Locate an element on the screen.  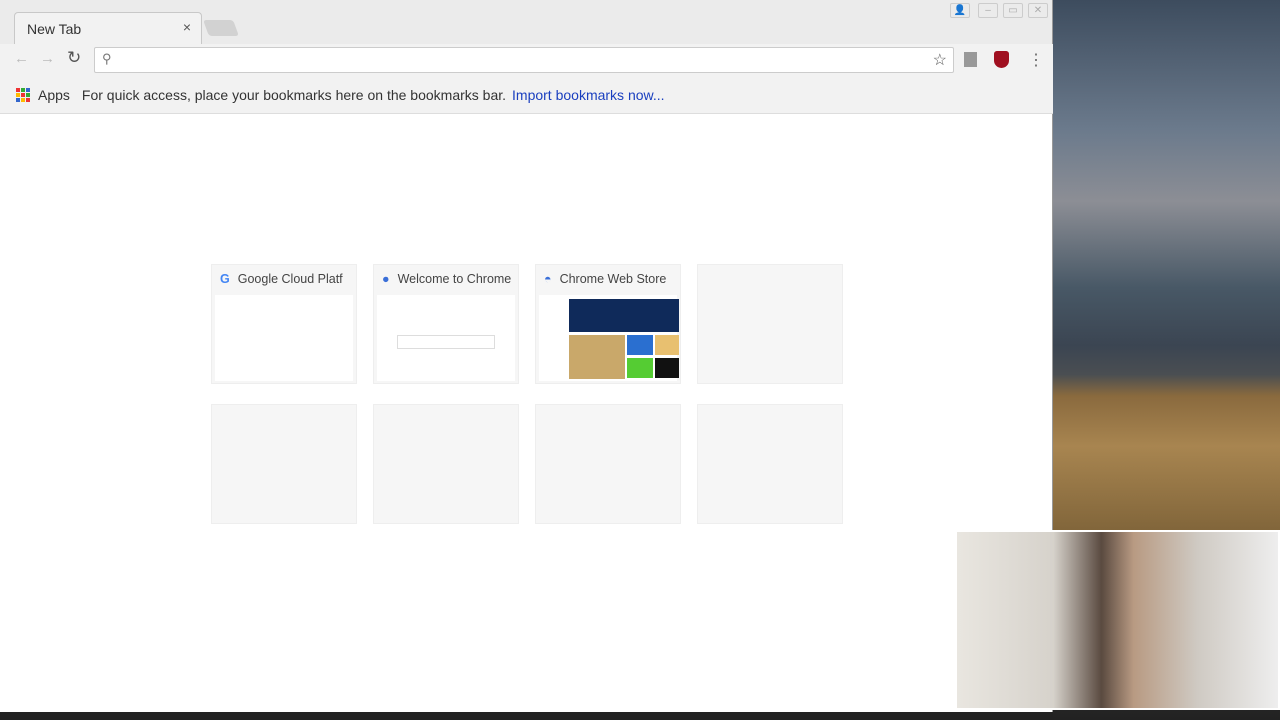
bookmark-star-icon: ☆ is located at coordinates (940, 60).